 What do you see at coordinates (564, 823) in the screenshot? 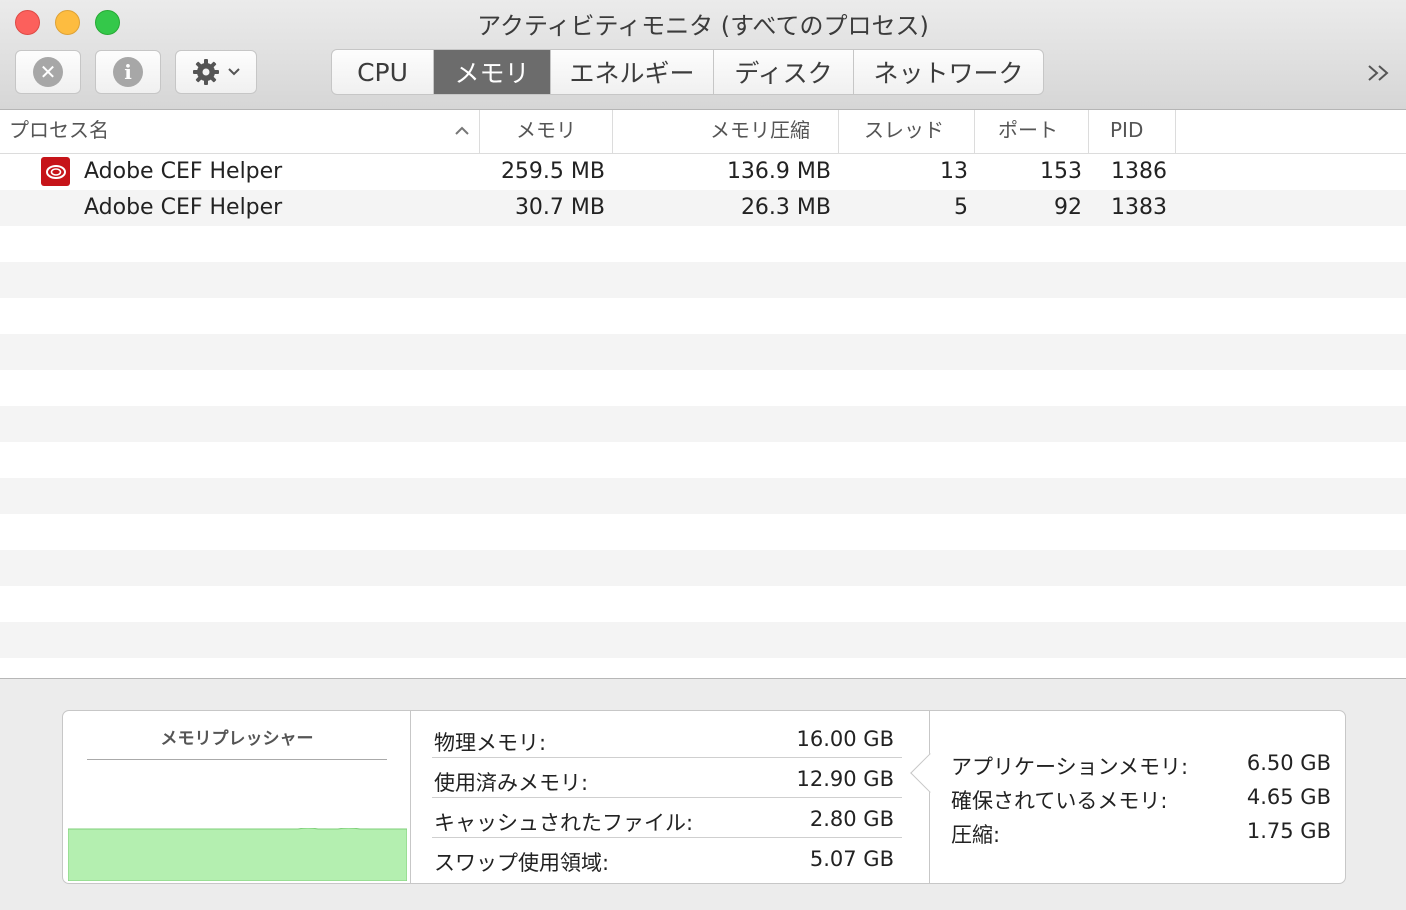
I see `stat-label: キャッシュされたファイル:` at bounding box center [564, 823].